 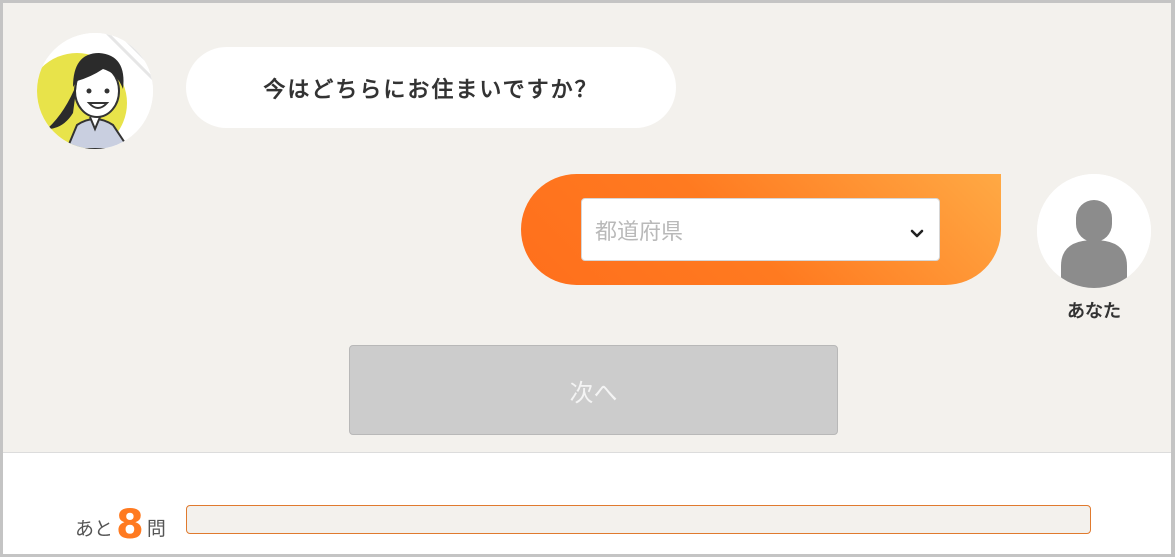 I want to click on question-text: 今はどちらにお住まいですか？, so click(x=431, y=90).